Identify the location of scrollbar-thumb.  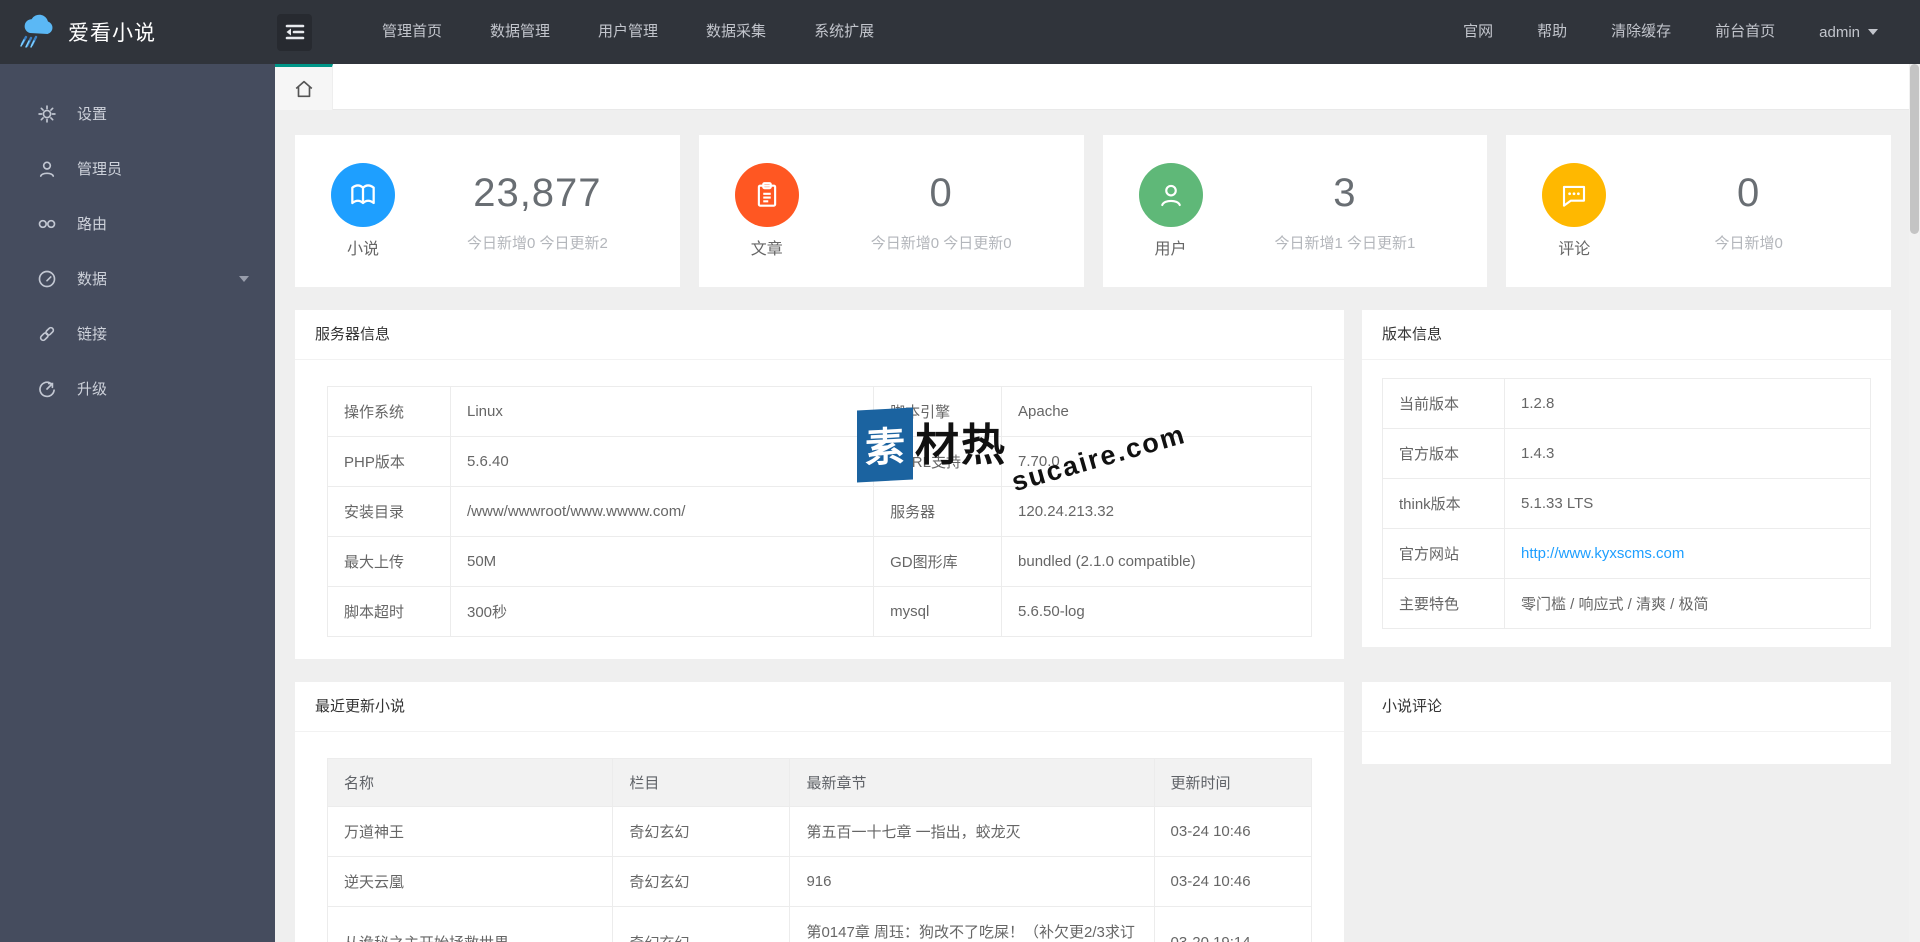
(1914, 149).